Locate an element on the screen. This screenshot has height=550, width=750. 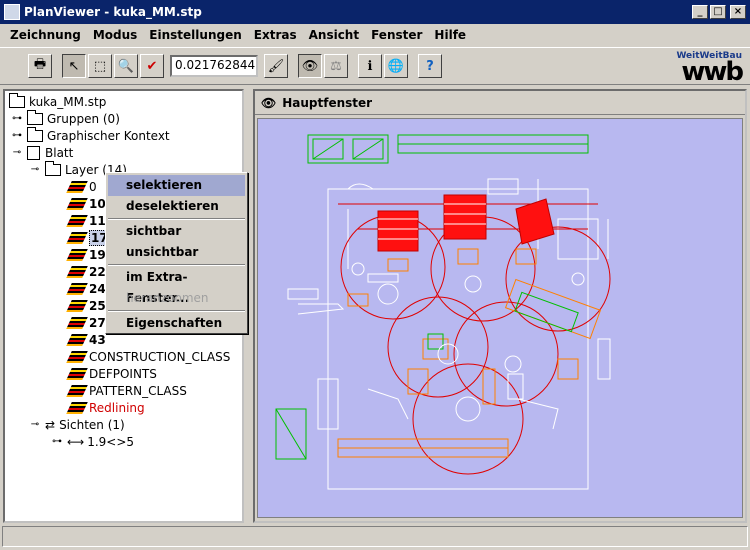
print-icon: 🖶 is located at coordinates (40, 66).